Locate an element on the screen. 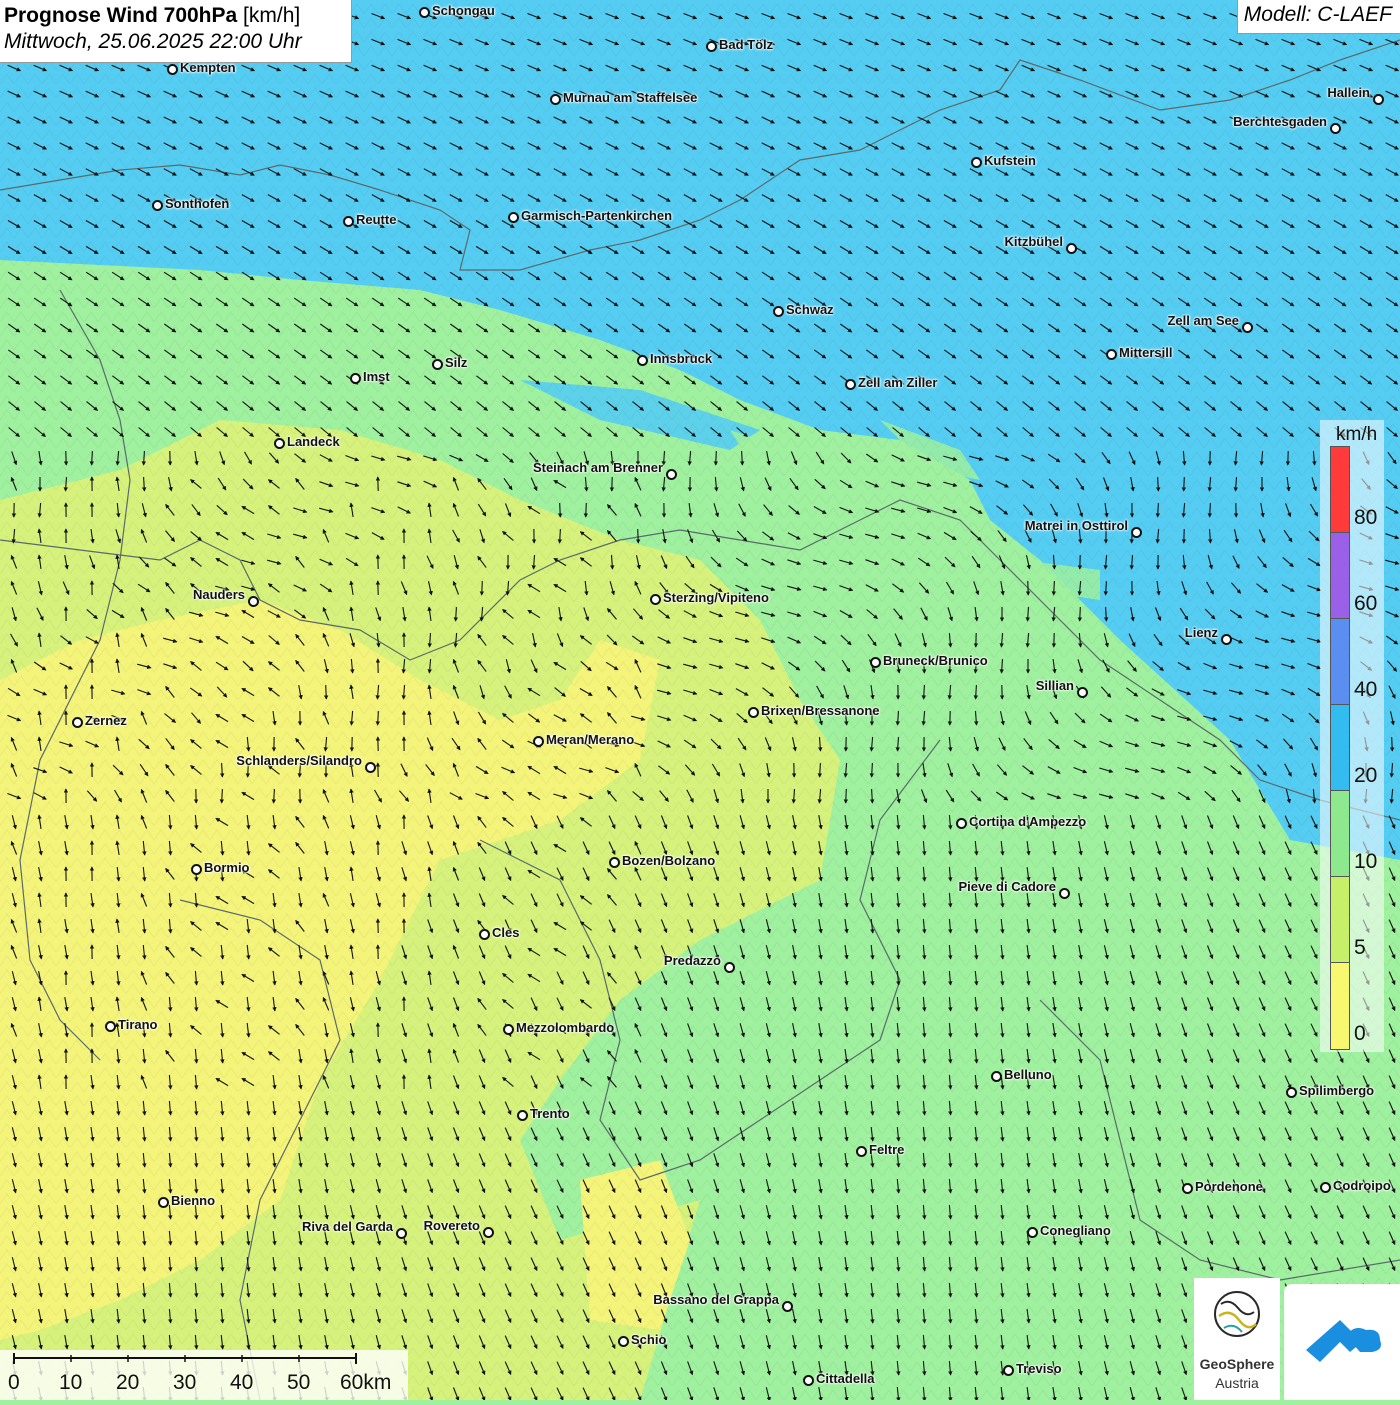  city-label: Murnau am Staffelsee is located at coordinates (630, 97).